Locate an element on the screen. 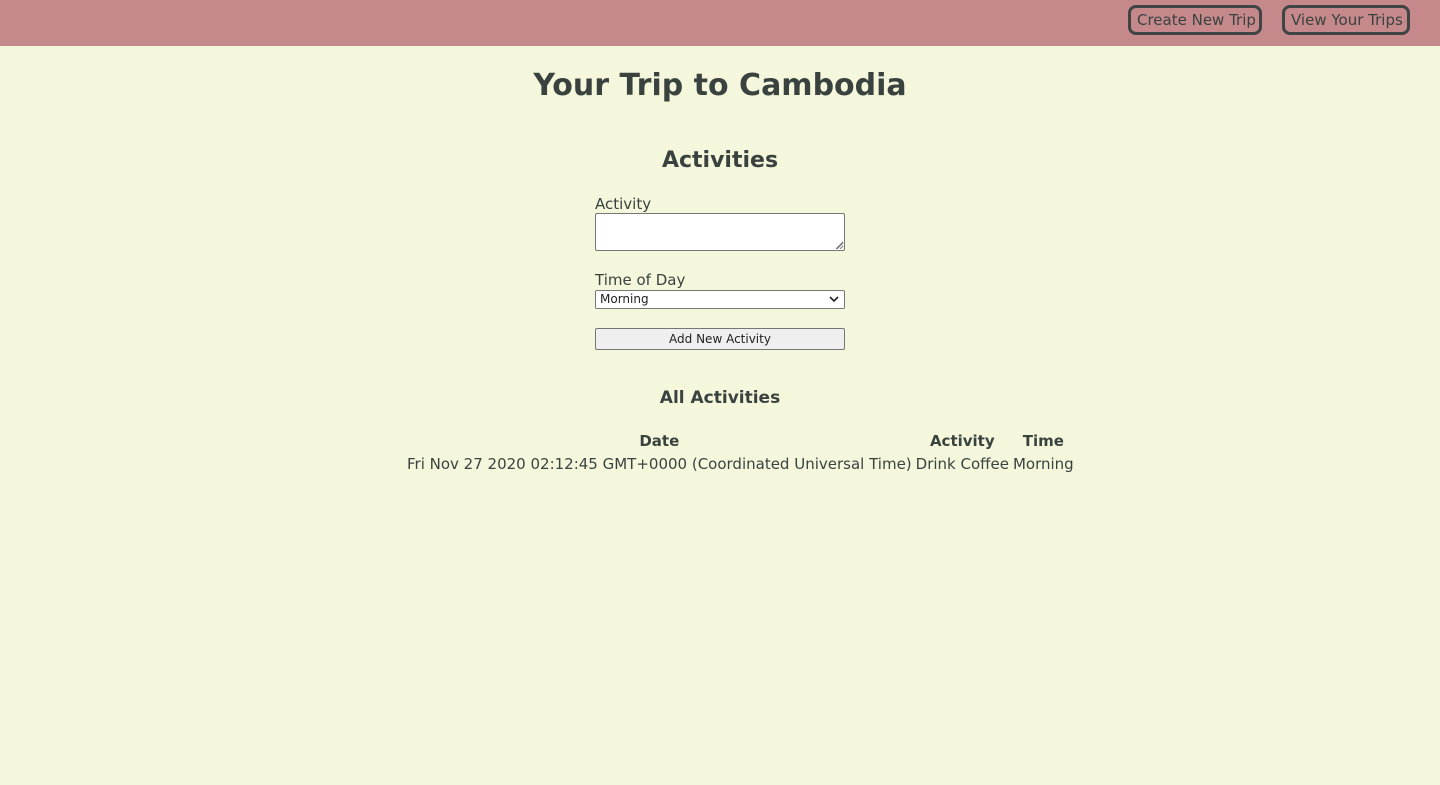 The image size is (1440, 785). time-of-day-label: Time of Day is located at coordinates (640, 280).